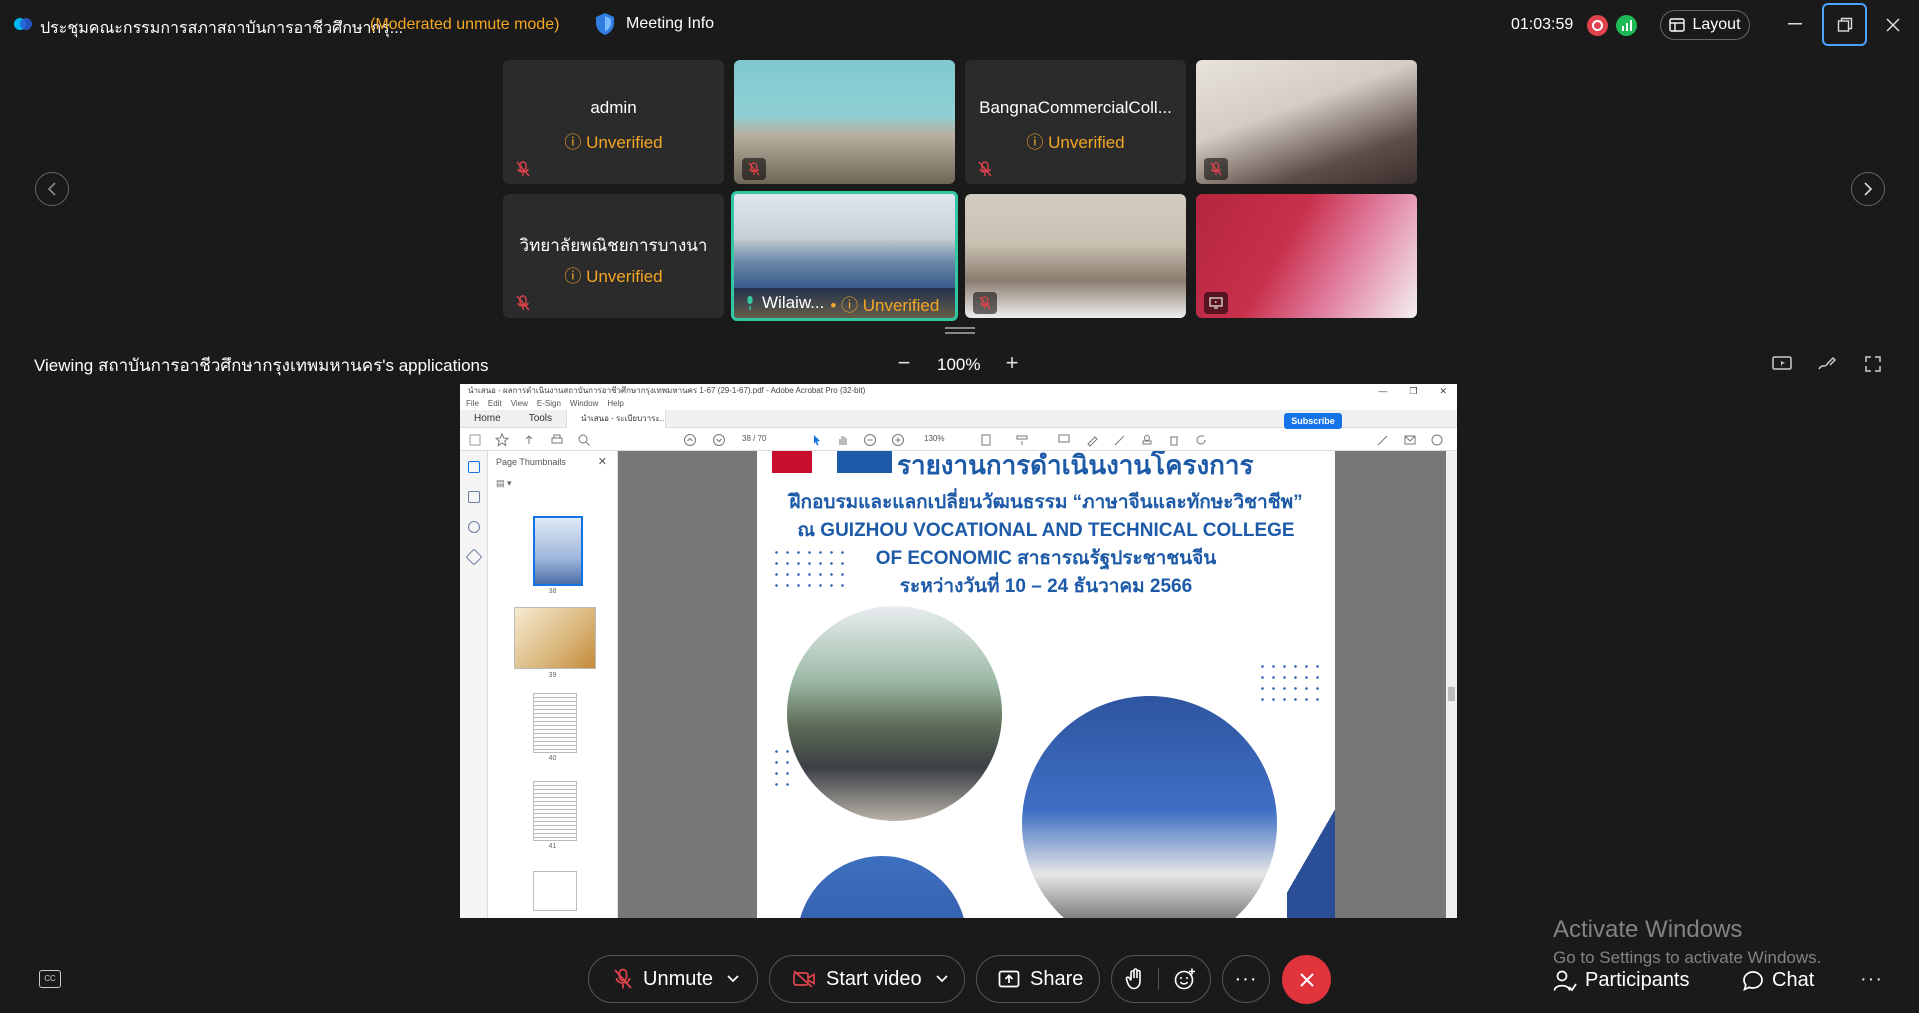 The width and height of the screenshot is (1919, 1013). Describe the element at coordinates (613, 256) in the screenshot. I see `participant-tile: วิทยาลัยพณิชยการบางนา ⓘ Unverified` at that location.